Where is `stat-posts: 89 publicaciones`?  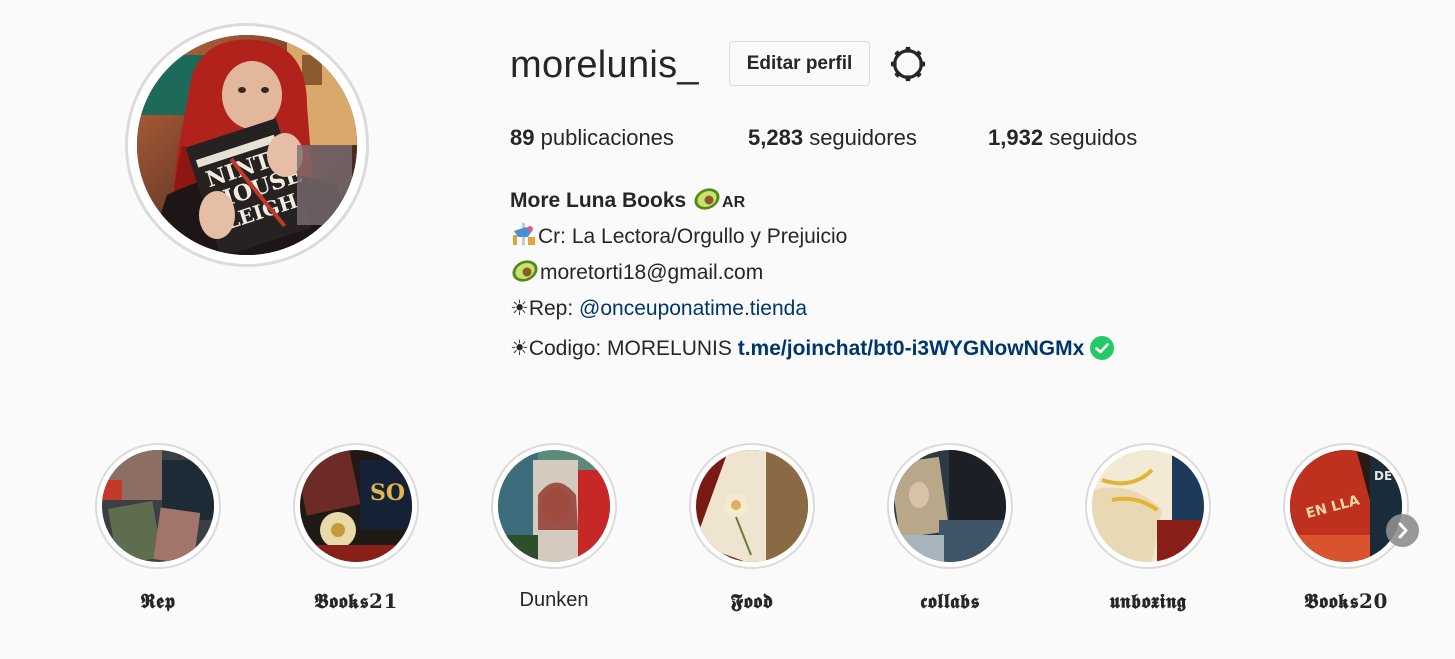
stat-posts: 89 publicaciones is located at coordinates (592, 138).